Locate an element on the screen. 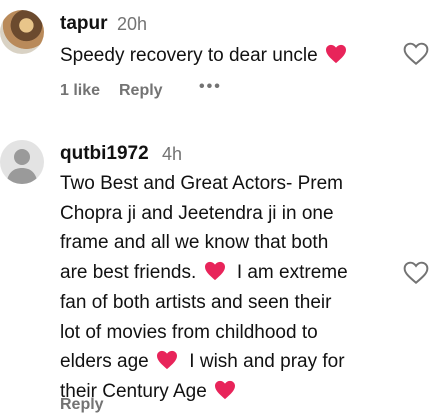  comment-text-line: frame and all we know that both is located at coordinates (194, 243).